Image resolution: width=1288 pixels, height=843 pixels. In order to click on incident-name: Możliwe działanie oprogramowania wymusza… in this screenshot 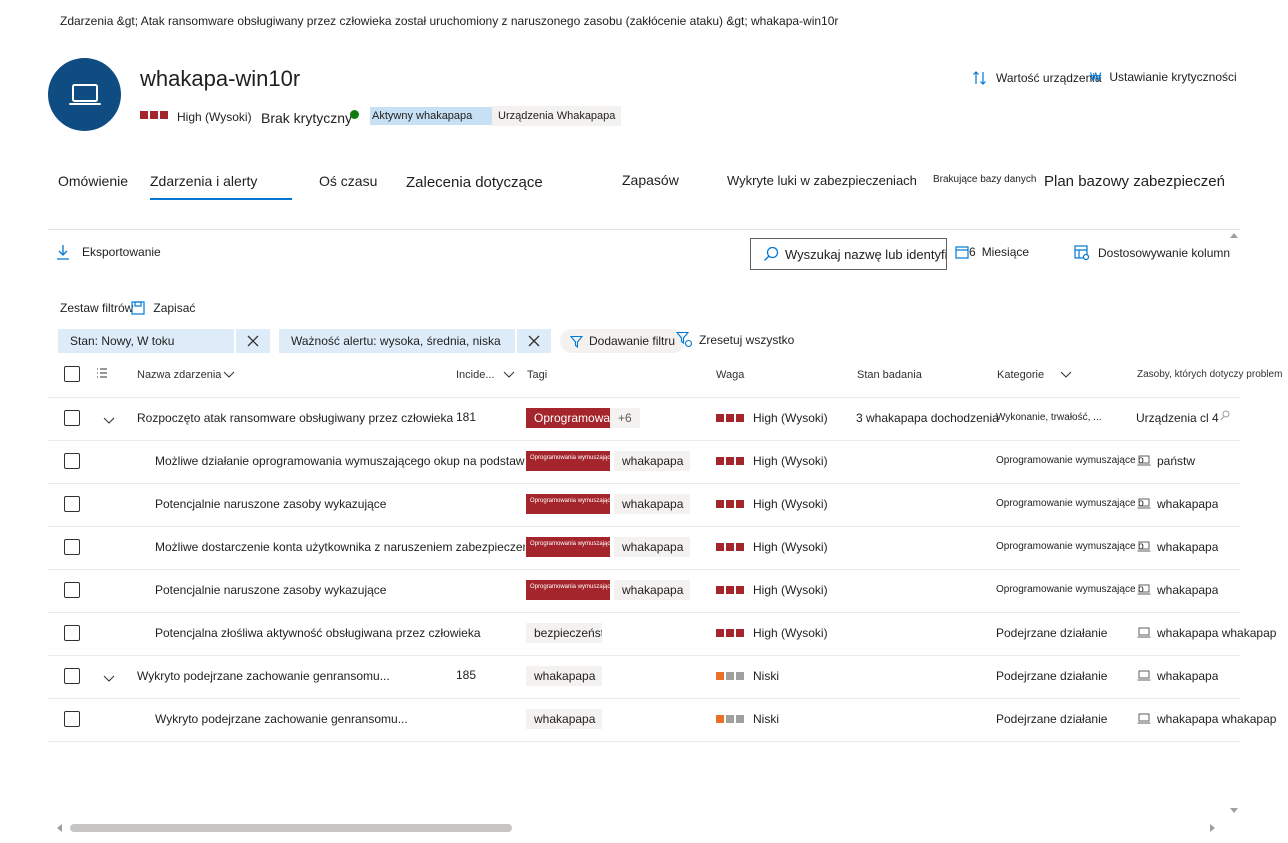, I will do `click(340, 461)`.